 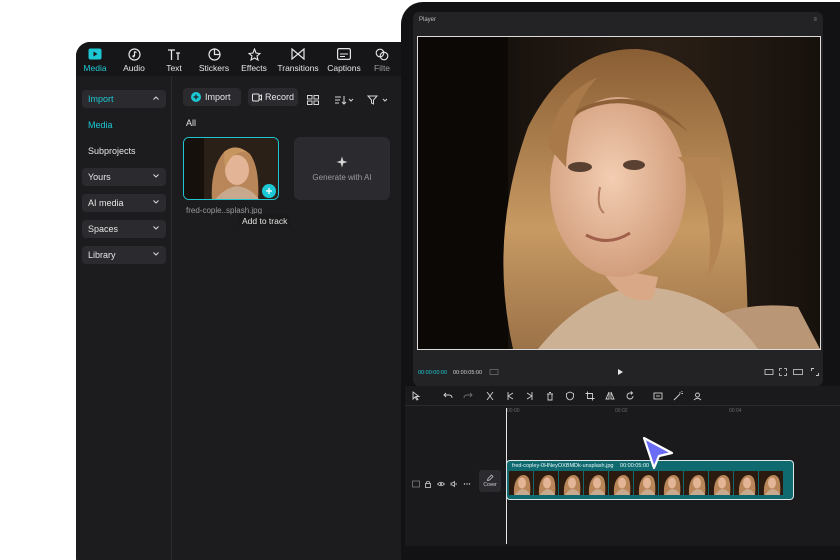 I want to click on time-ruler: 00:00 00:02 00:04, so click(x=671, y=412).